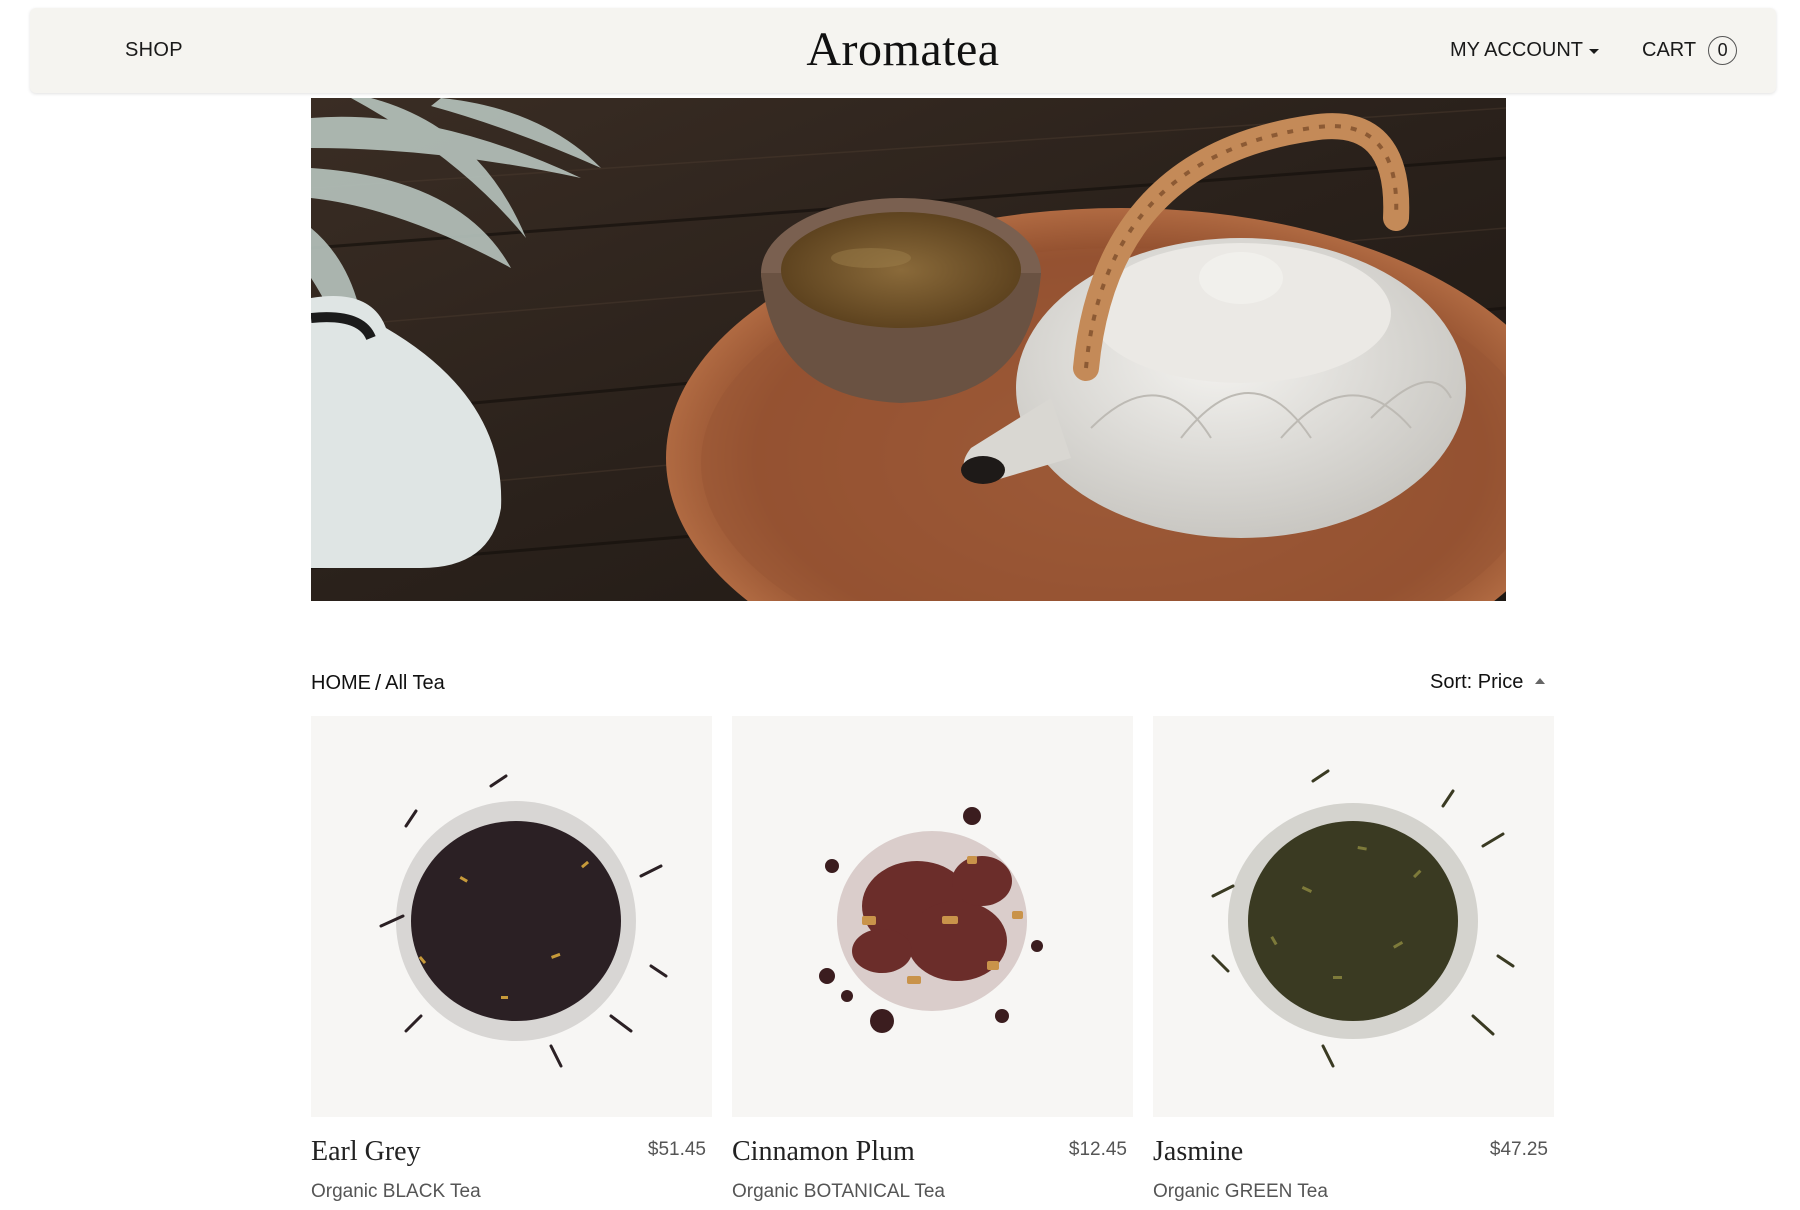 Image resolution: width=1800 pixels, height=1210 pixels. Describe the element at coordinates (838, 1191) in the screenshot. I see `product-subtitle: Organic BOTANICAL Tea` at that location.